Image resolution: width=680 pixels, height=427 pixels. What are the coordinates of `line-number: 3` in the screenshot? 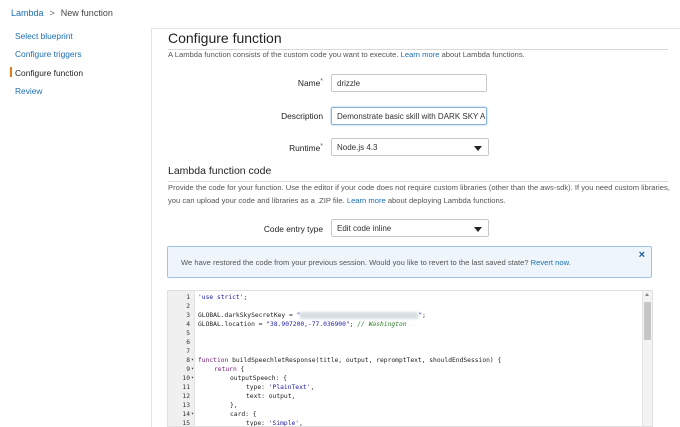 It's located at (188, 315).